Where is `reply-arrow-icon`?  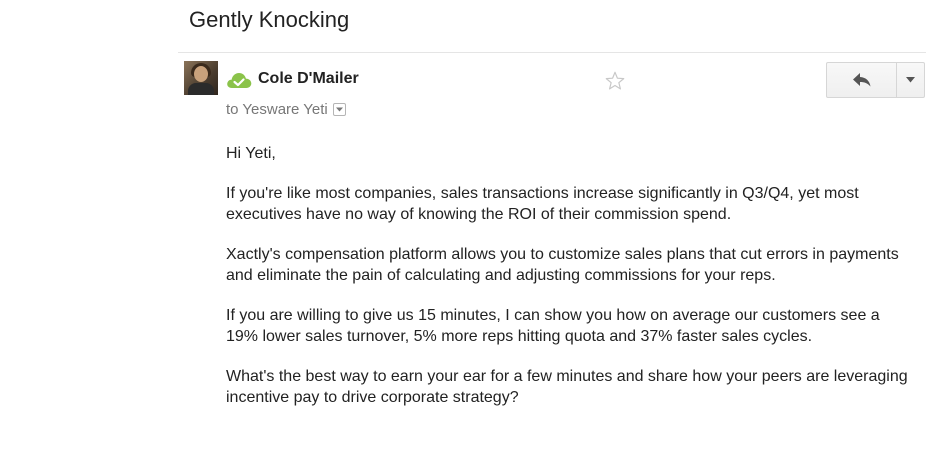
reply-arrow-icon is located at coordinates (861, 80).